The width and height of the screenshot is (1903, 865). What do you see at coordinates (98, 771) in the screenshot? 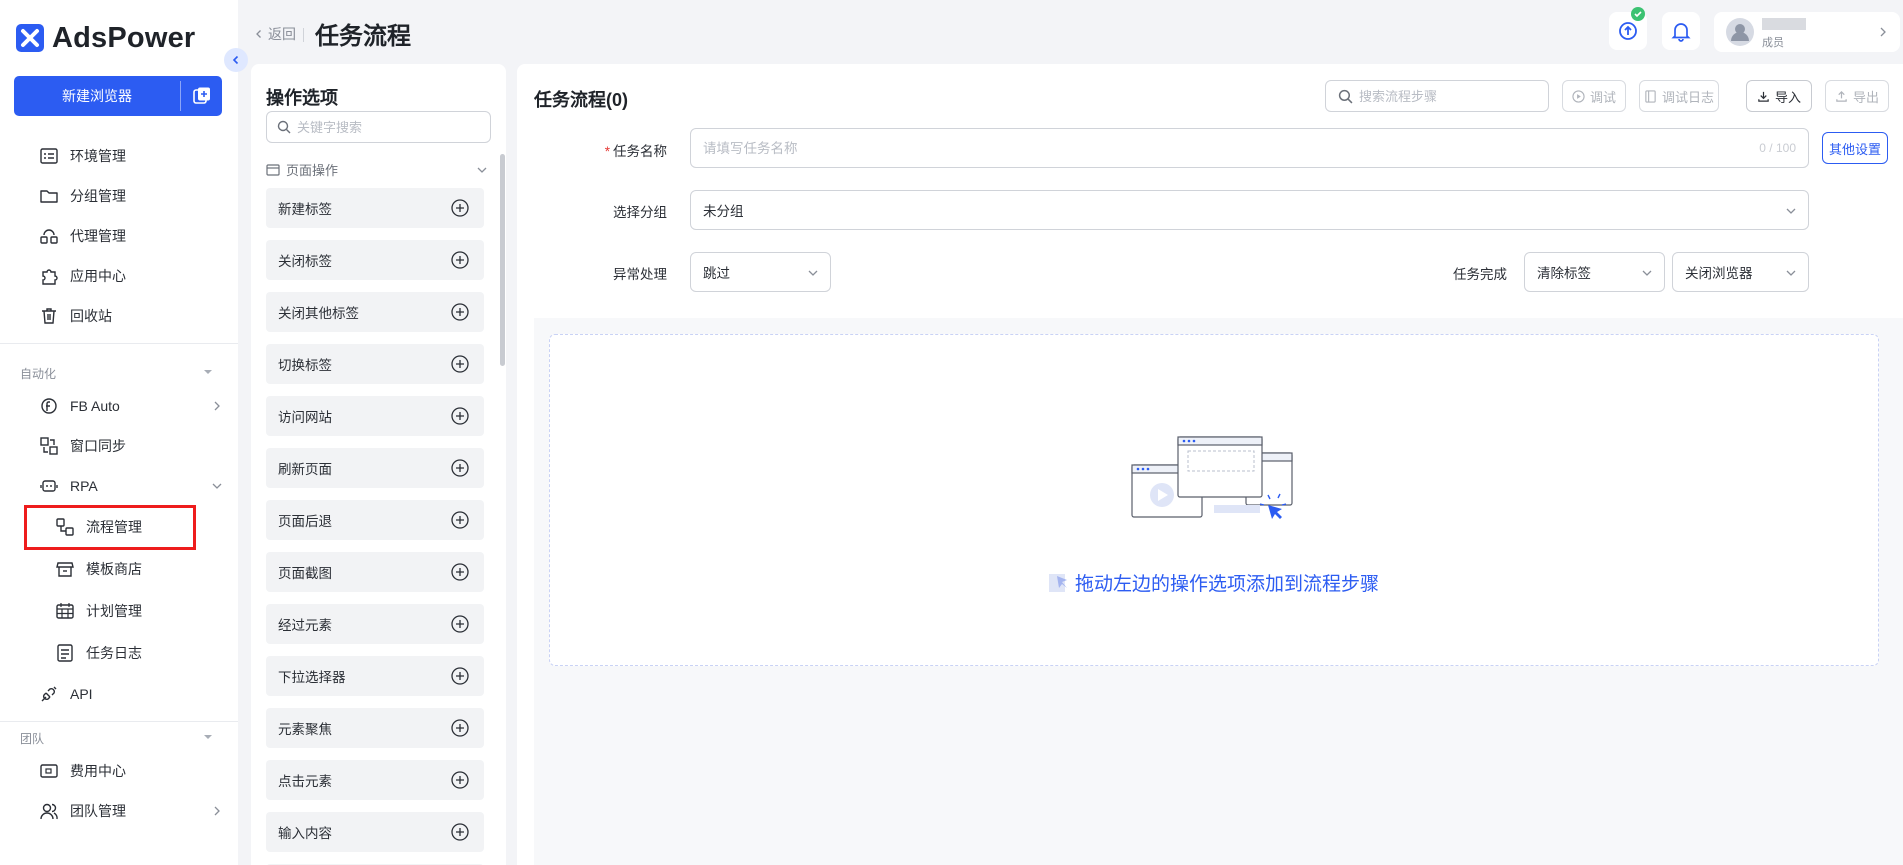
I see `sidebar-item-label: 费用中心` at bounding box center [98, 771].